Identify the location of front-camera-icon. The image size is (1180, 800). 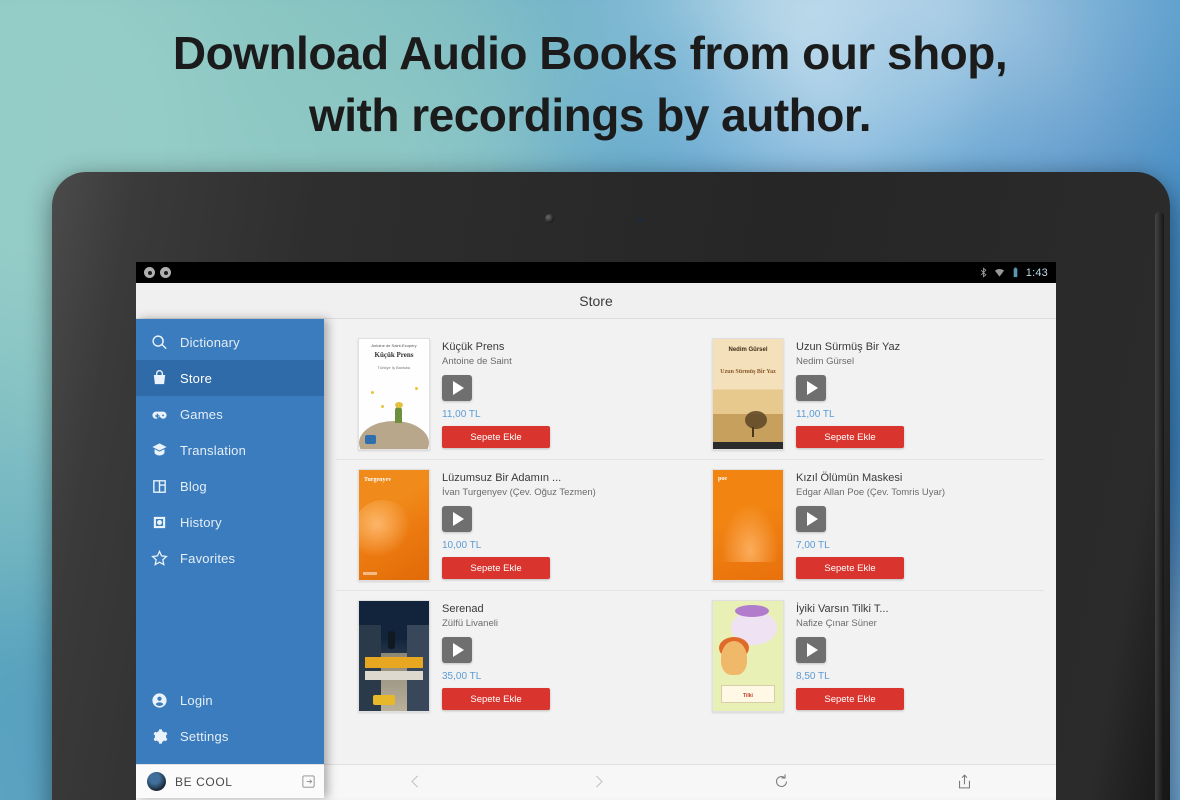
(549, 218).